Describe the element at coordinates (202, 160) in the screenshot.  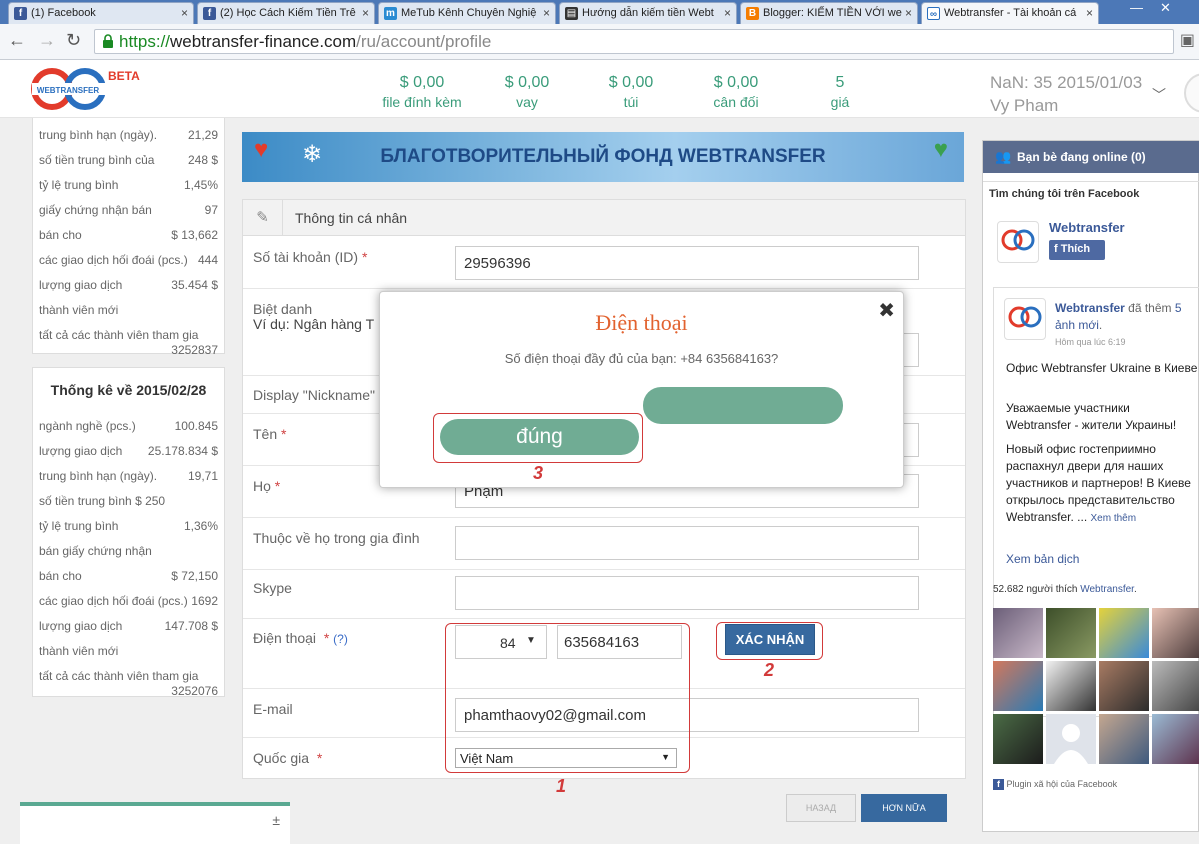
I see `stat-val: 248 $` at that location.